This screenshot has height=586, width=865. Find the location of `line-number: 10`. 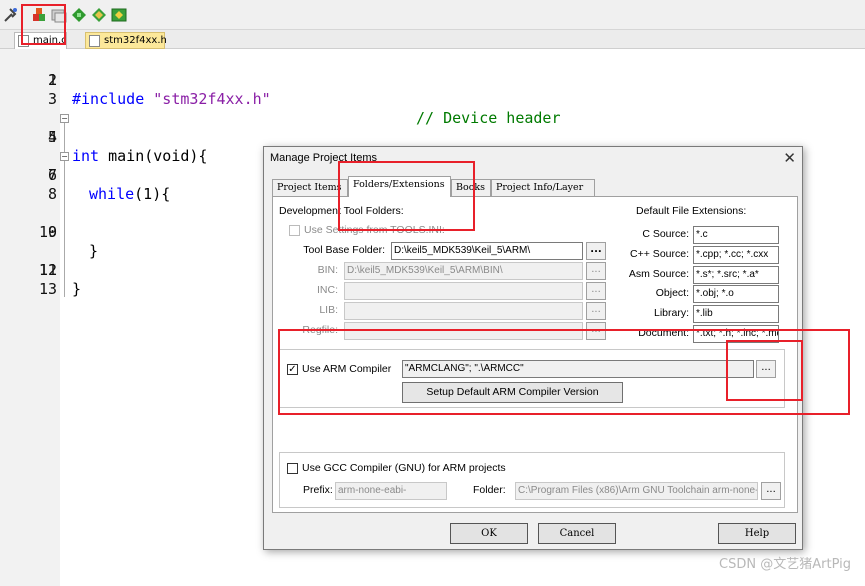

line-number: 10 is located at coordinates (47, 232).